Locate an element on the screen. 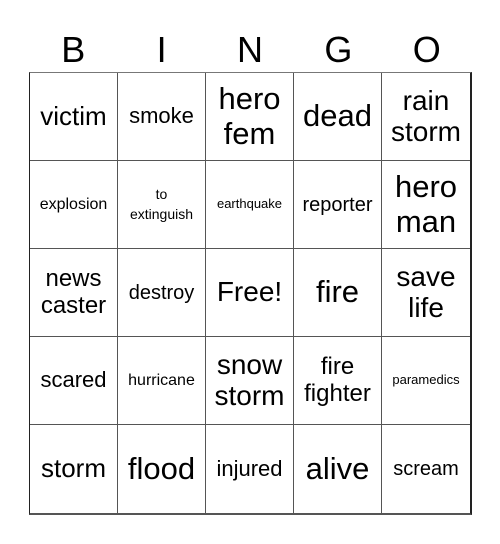 This screenshot has height=544, width=500. bingo-cell: fire fighter is located at coordinates (338, 381).